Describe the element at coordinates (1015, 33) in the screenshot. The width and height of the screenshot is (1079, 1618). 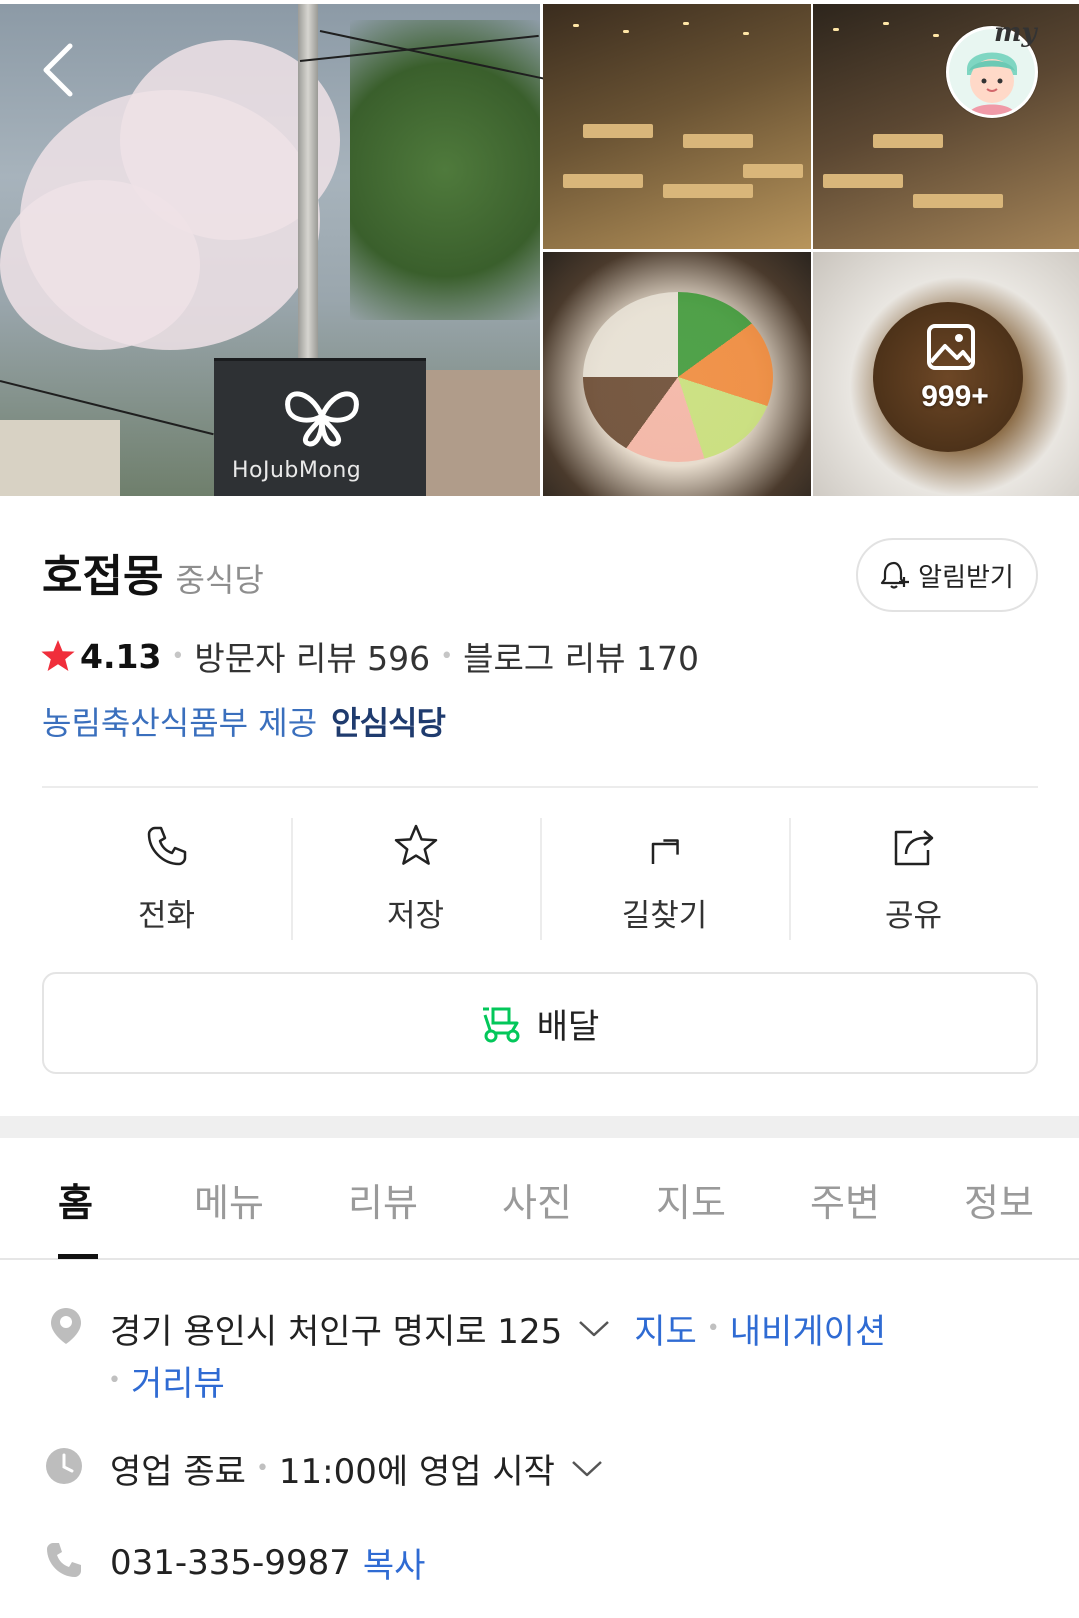
I see `my-badge: my` at that location.